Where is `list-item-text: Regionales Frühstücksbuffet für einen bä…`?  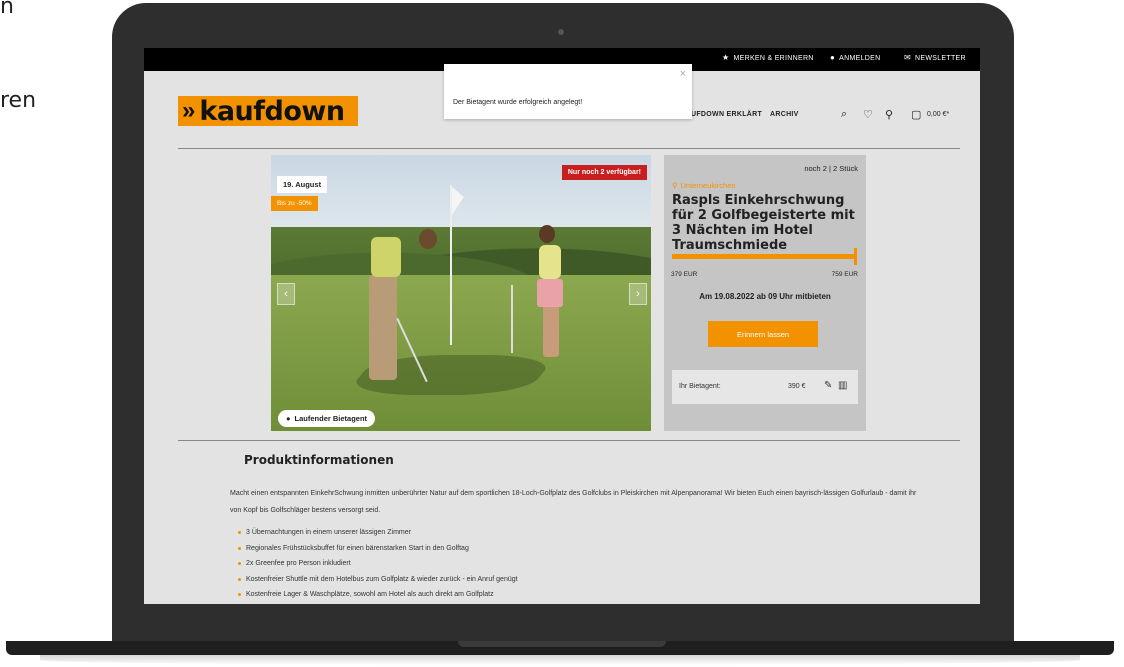 list-item-text: Regionales Frühstücksbuffet für einen bä… is located at coordinates (357, 548).